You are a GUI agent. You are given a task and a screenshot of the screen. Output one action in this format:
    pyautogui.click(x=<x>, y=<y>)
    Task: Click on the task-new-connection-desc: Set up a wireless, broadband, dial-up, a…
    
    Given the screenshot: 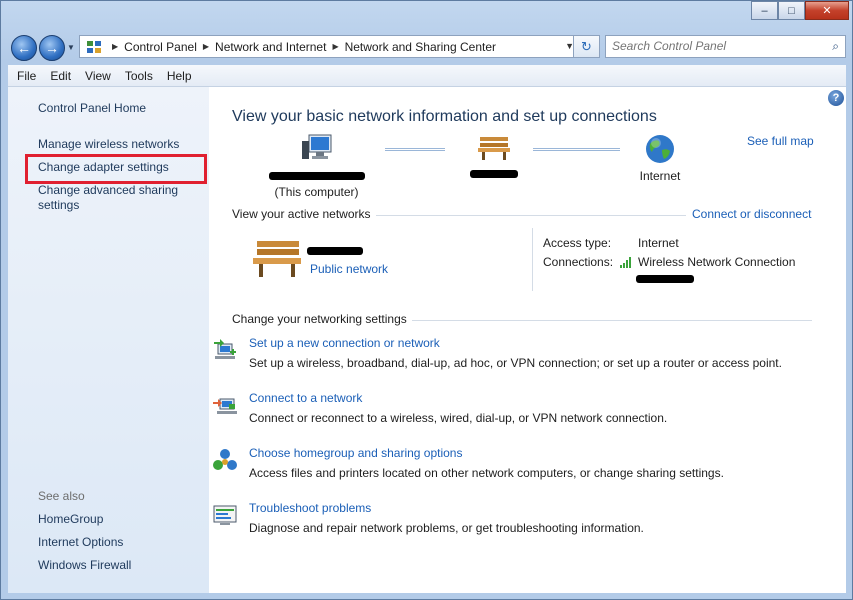 What is the action you would take?
    pyautogui.click(x=515, y=363)
    